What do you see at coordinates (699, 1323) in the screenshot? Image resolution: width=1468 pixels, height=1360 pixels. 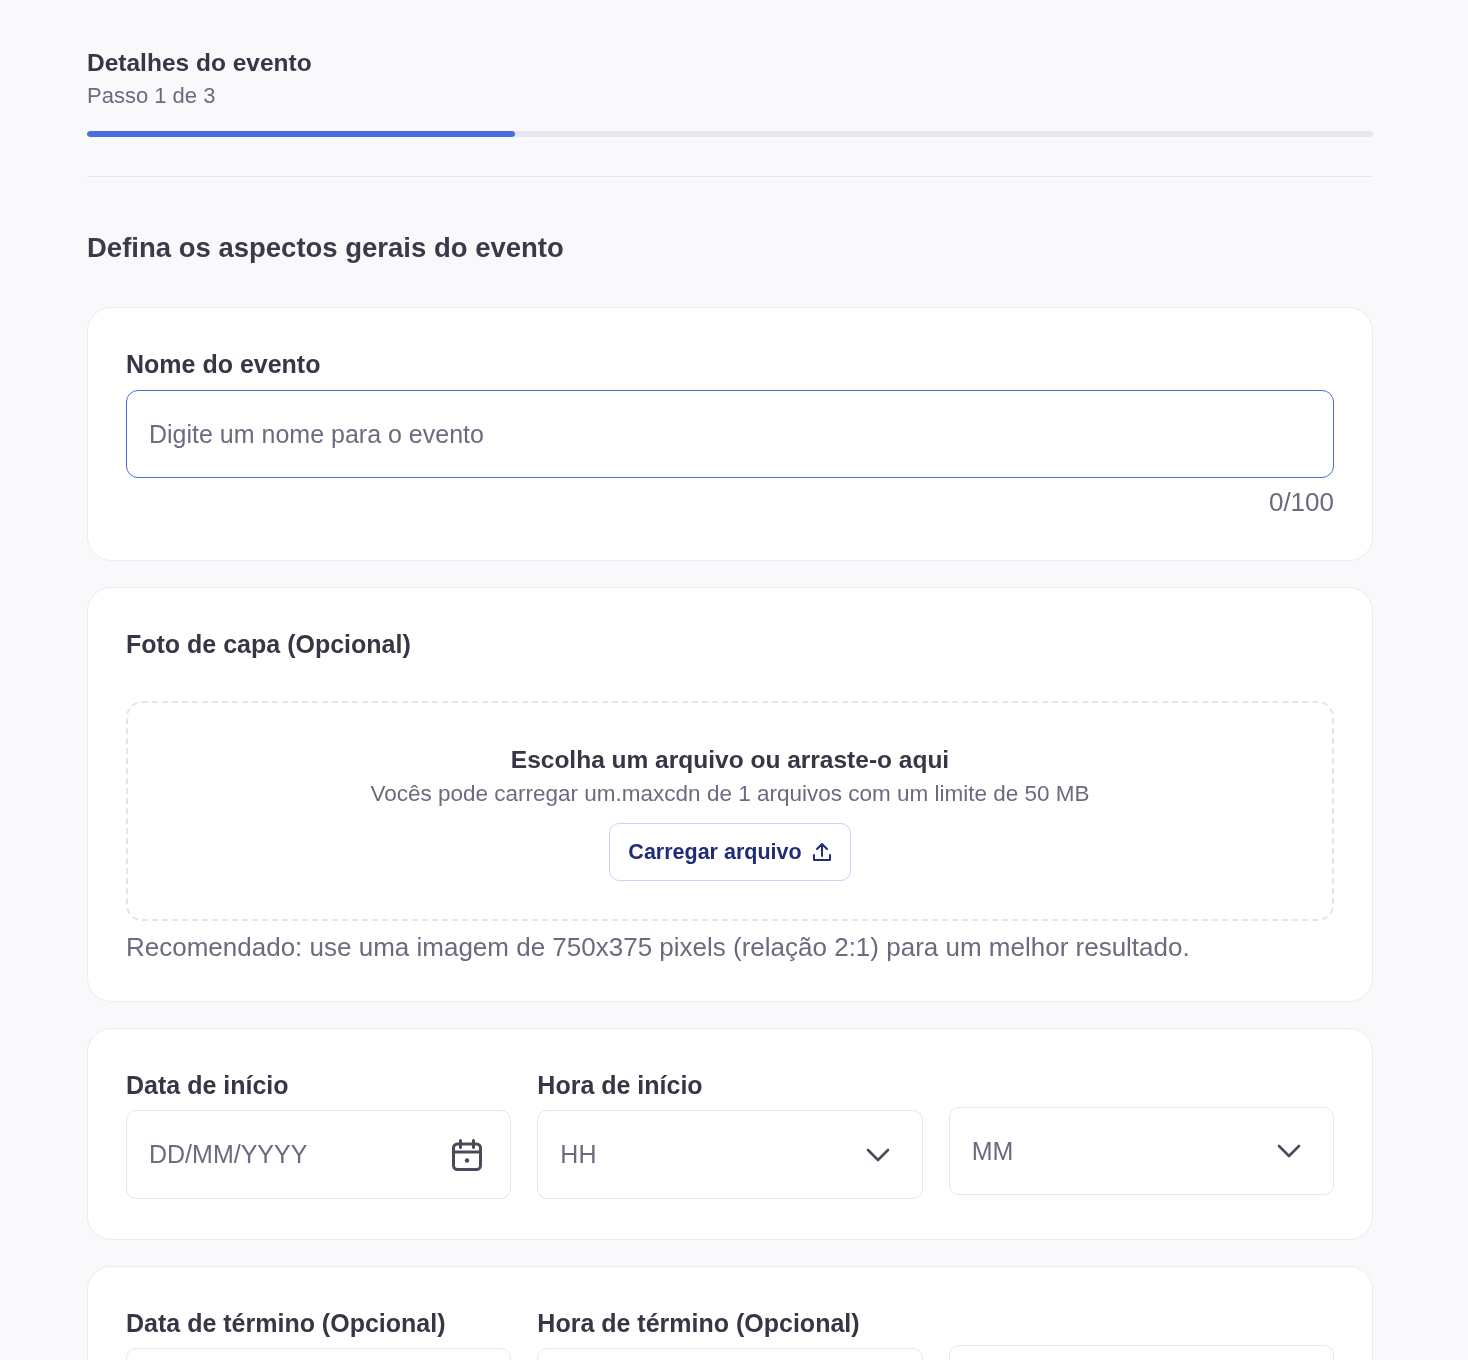 I see `field-label: Hora de término (Opcional)` at bounding box center [699, 1323].